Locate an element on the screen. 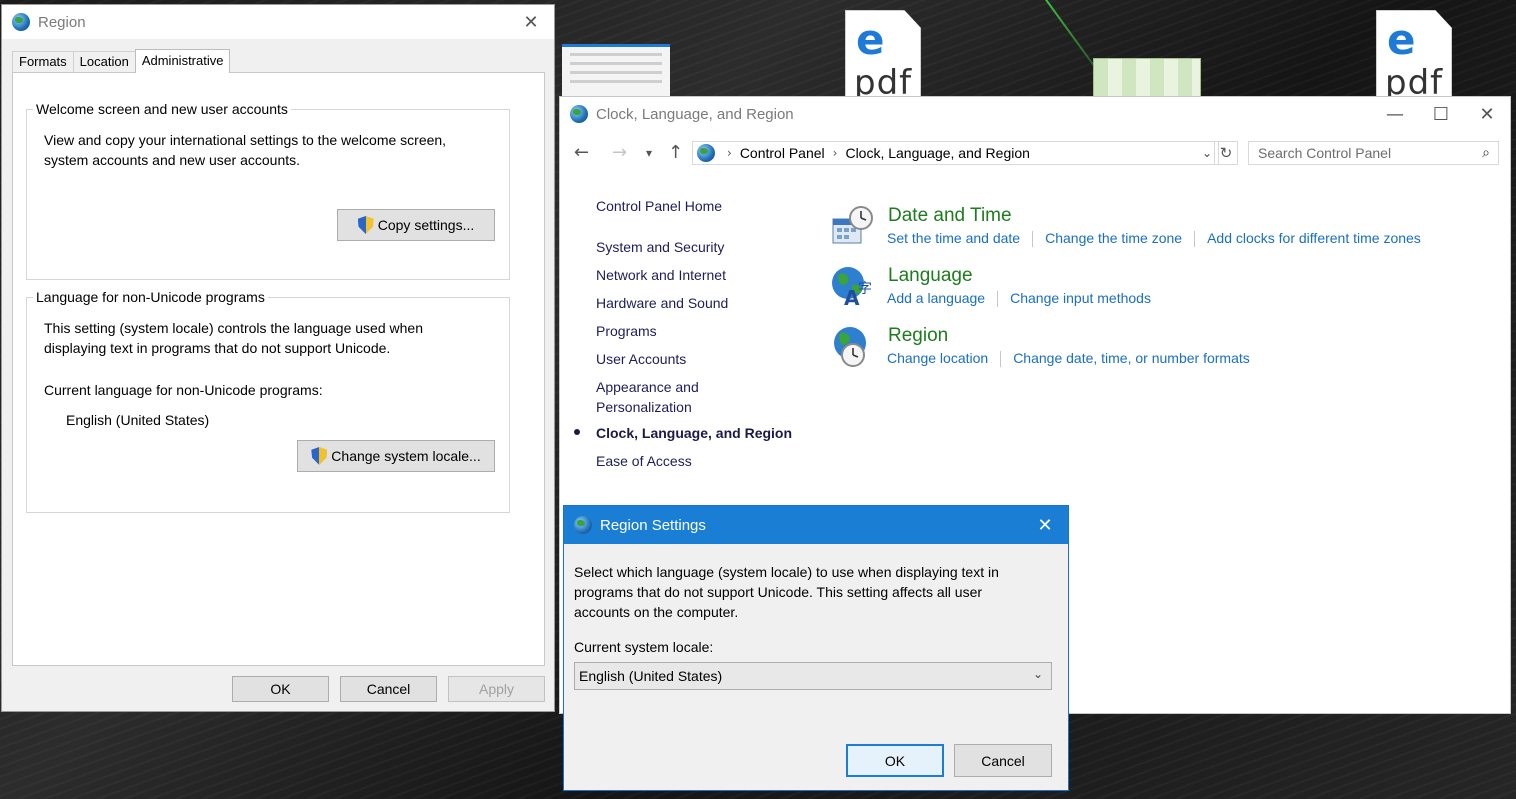  sidebar-item-ease-of-access: Ease of Access is located at coordinates (644, 461).